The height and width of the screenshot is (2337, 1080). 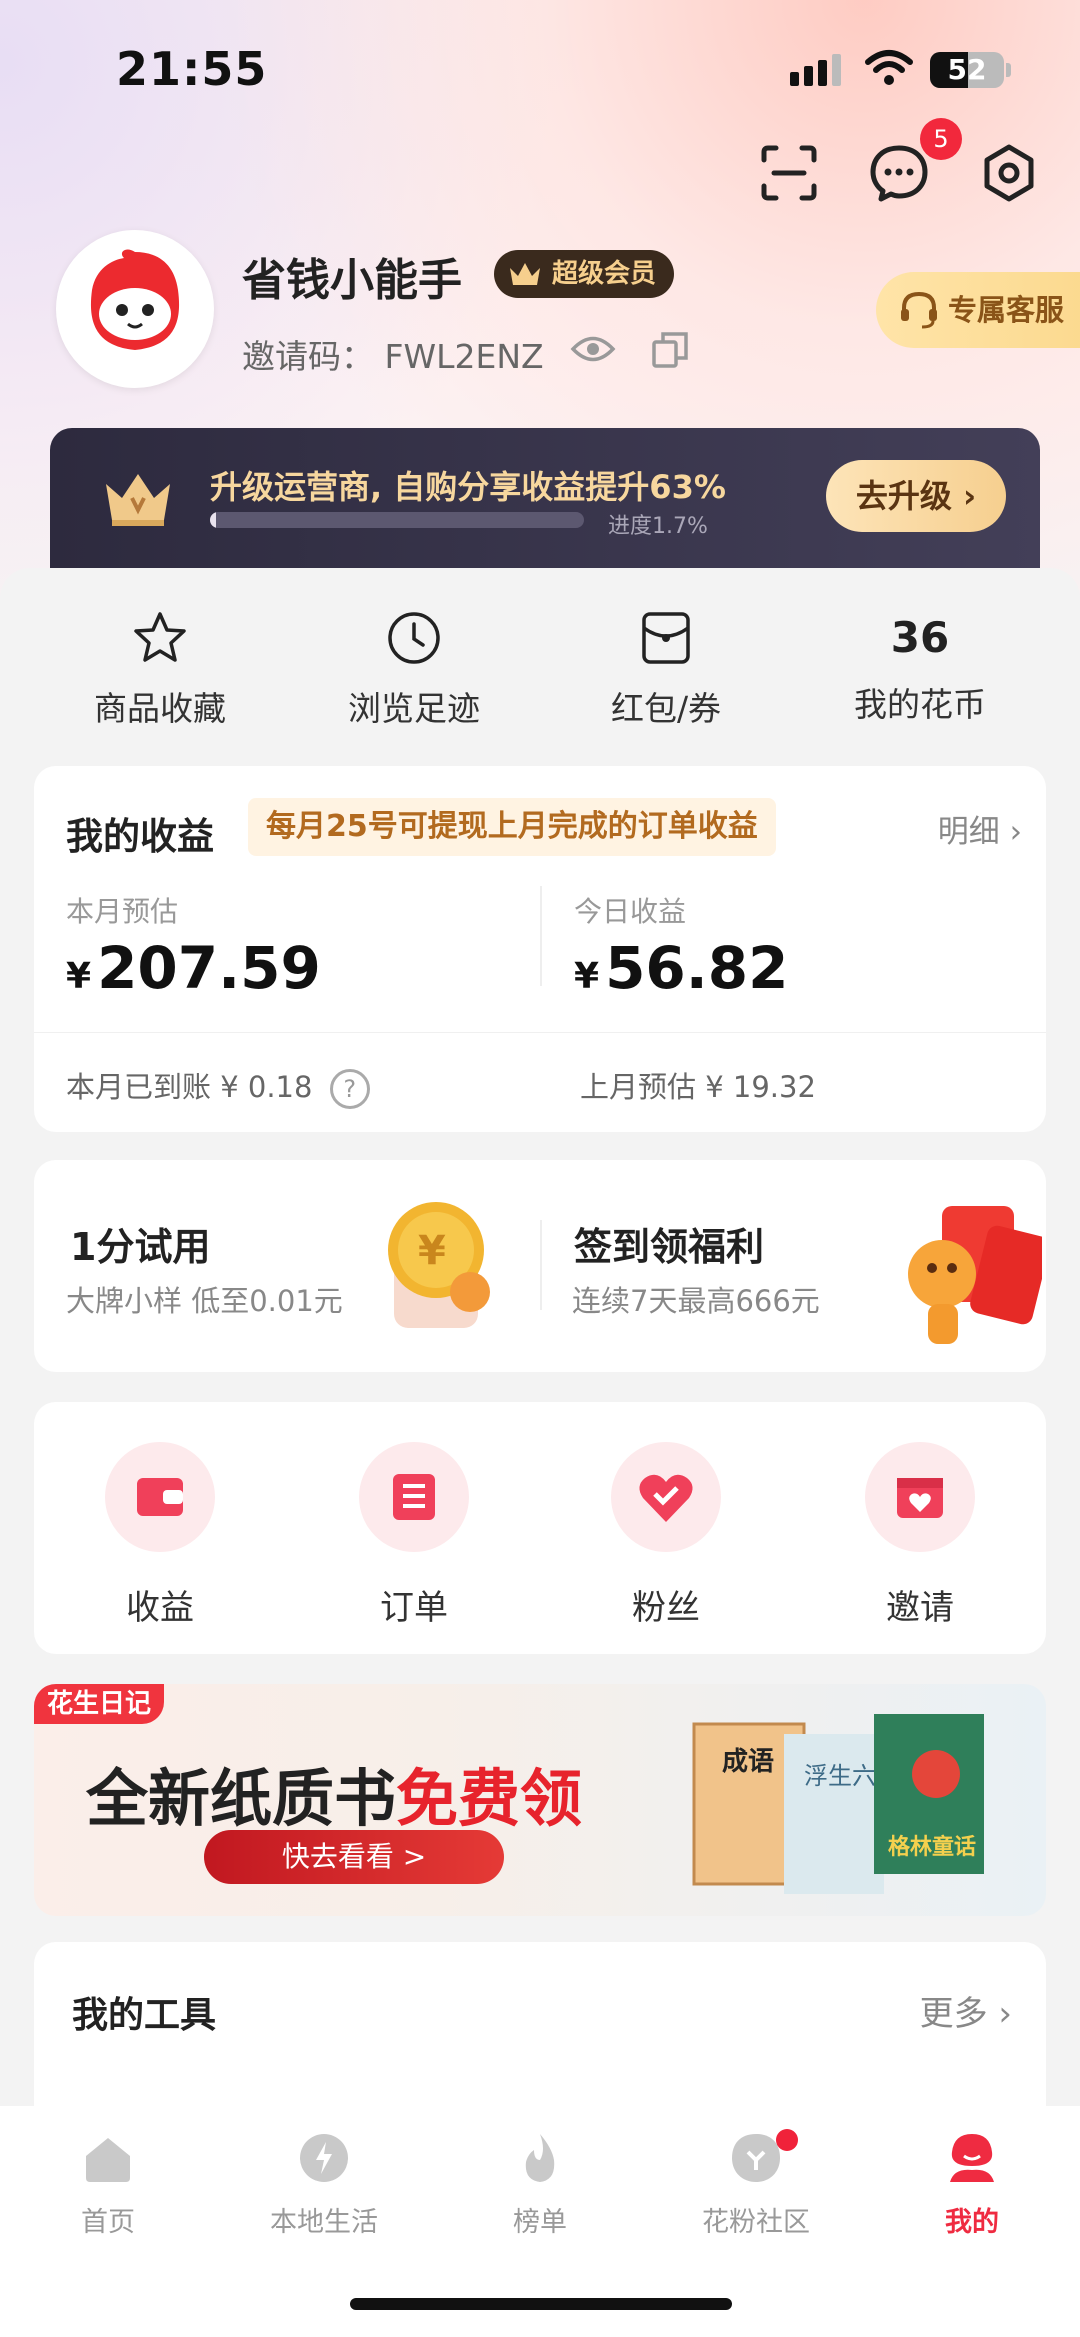 I want to click on tab-ranking-label: 榜单, so click(x=540, y=2222).